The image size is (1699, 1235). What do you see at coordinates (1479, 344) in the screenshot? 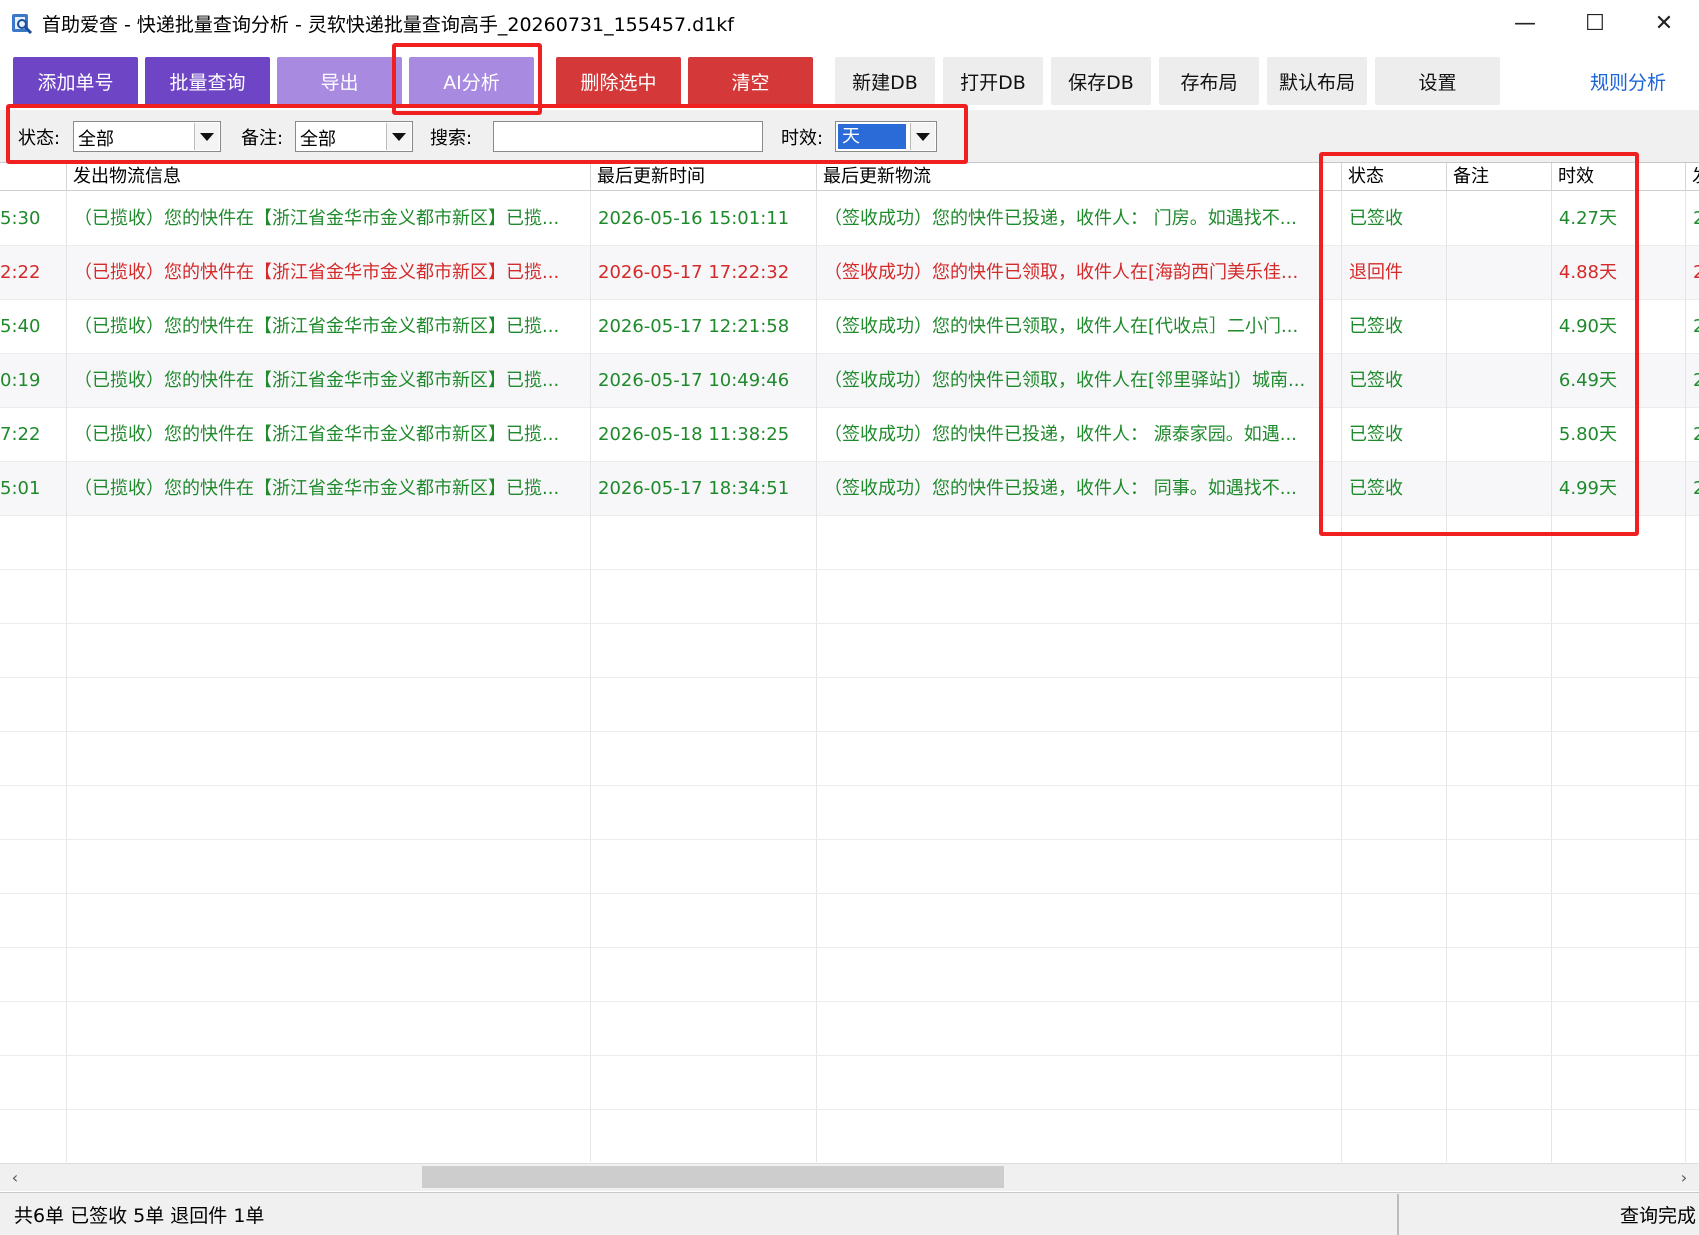
I see `highlight-box-status-columns` at bounding box center [1479, 344].